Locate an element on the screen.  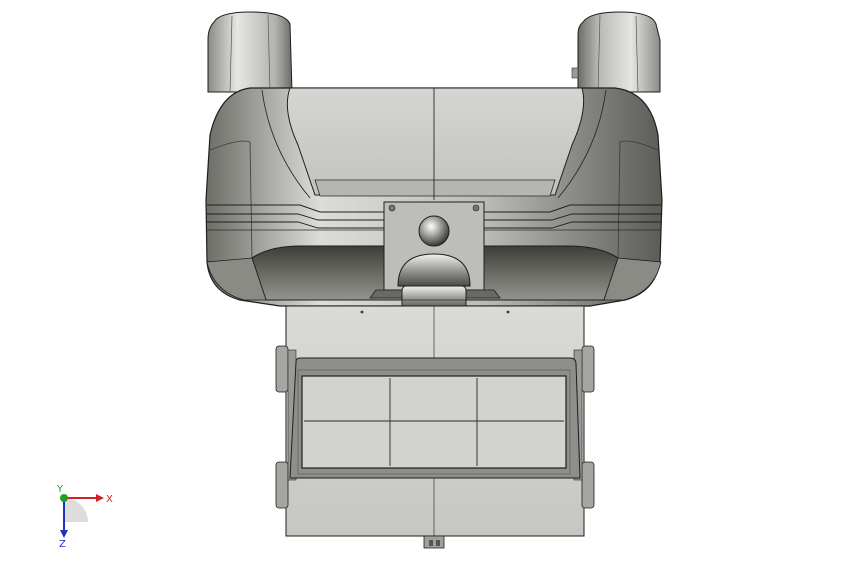
battery-tray is located at coordinates (435, 418).